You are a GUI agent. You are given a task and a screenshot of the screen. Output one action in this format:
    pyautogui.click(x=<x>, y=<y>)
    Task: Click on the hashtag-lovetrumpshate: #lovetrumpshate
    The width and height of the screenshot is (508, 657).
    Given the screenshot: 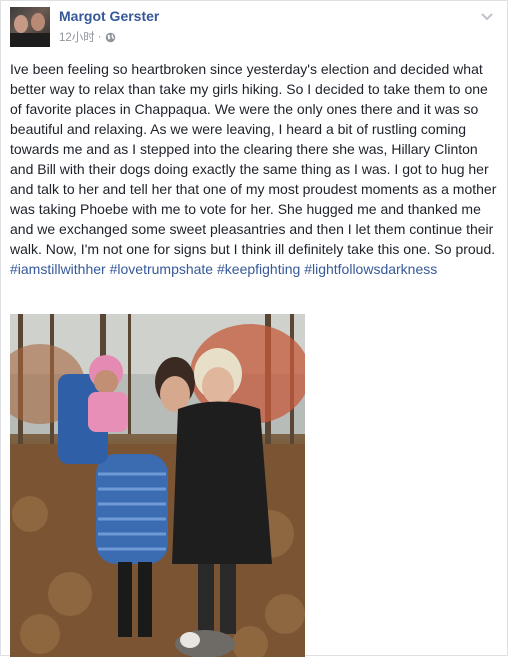 What is the action you would take?
    pyautogui.click(x=162, y=269)
    